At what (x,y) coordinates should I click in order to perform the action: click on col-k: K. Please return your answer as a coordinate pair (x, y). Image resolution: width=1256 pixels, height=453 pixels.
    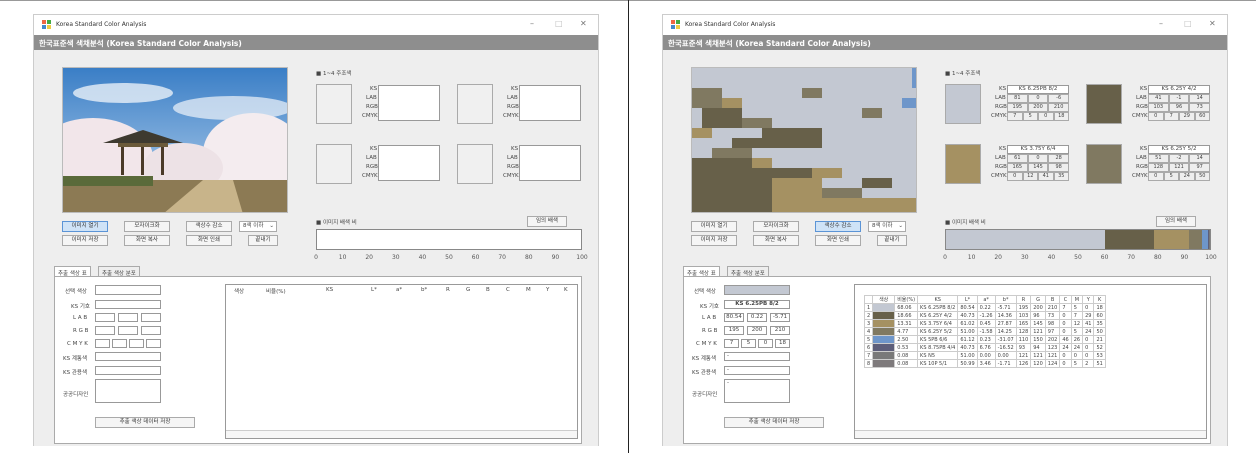
    Looking at the image, I should click on (1099, 299).